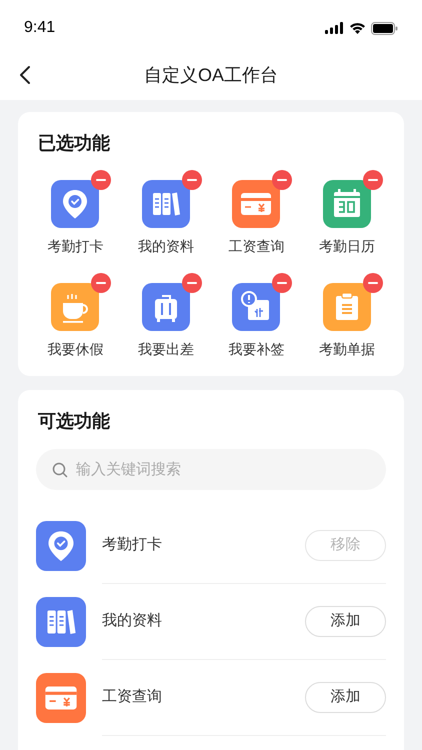  I want to click on battery-icon, so click(384, 28).